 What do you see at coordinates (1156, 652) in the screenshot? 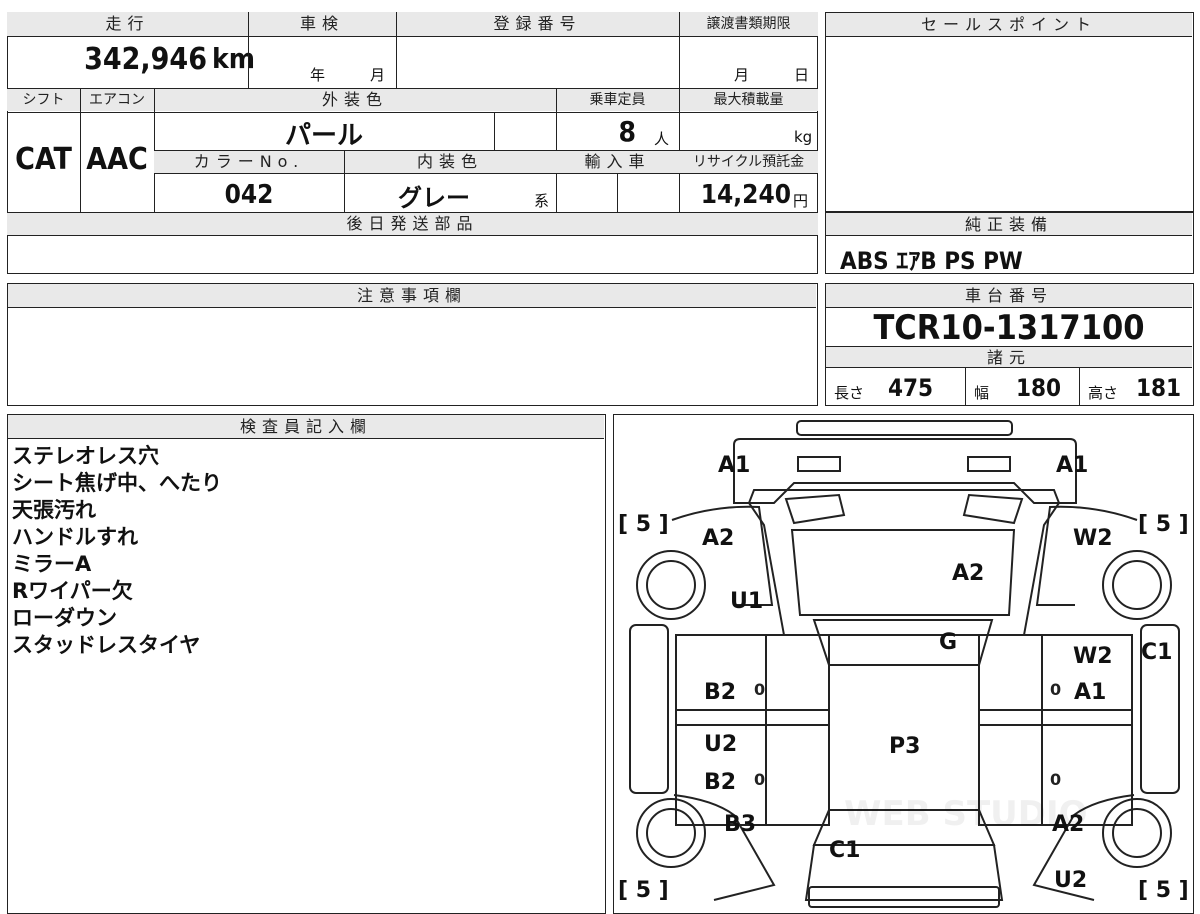
I see `label-c1-right: C1` at bounding box center [1156, 652].